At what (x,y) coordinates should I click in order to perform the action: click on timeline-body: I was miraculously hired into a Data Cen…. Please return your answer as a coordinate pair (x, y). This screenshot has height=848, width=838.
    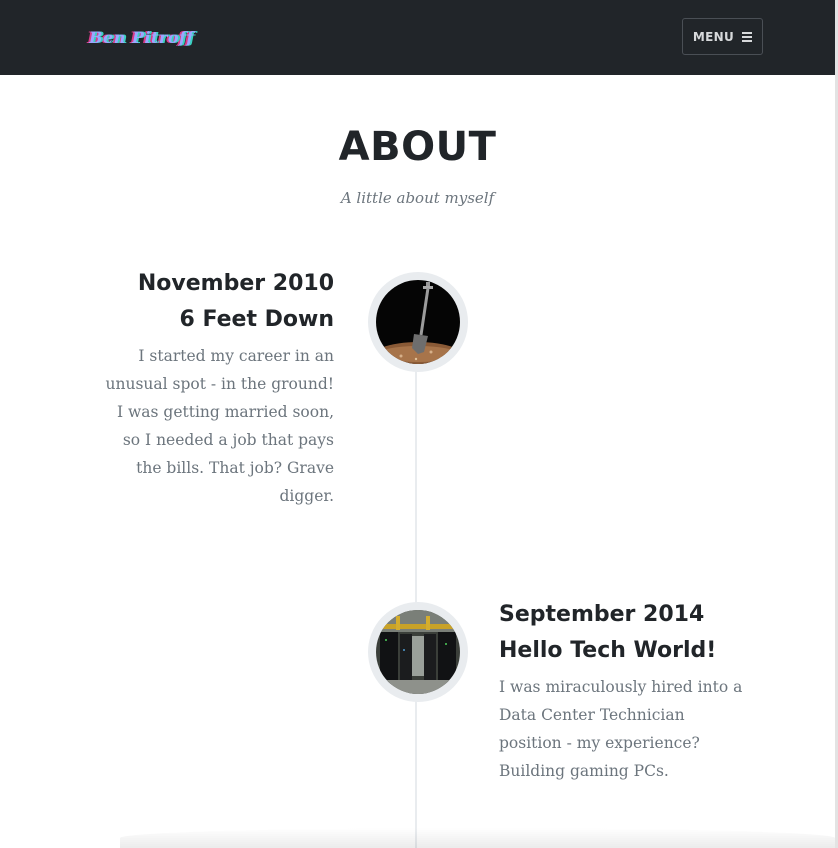
    Looking at the image, I should click on (621, 729).